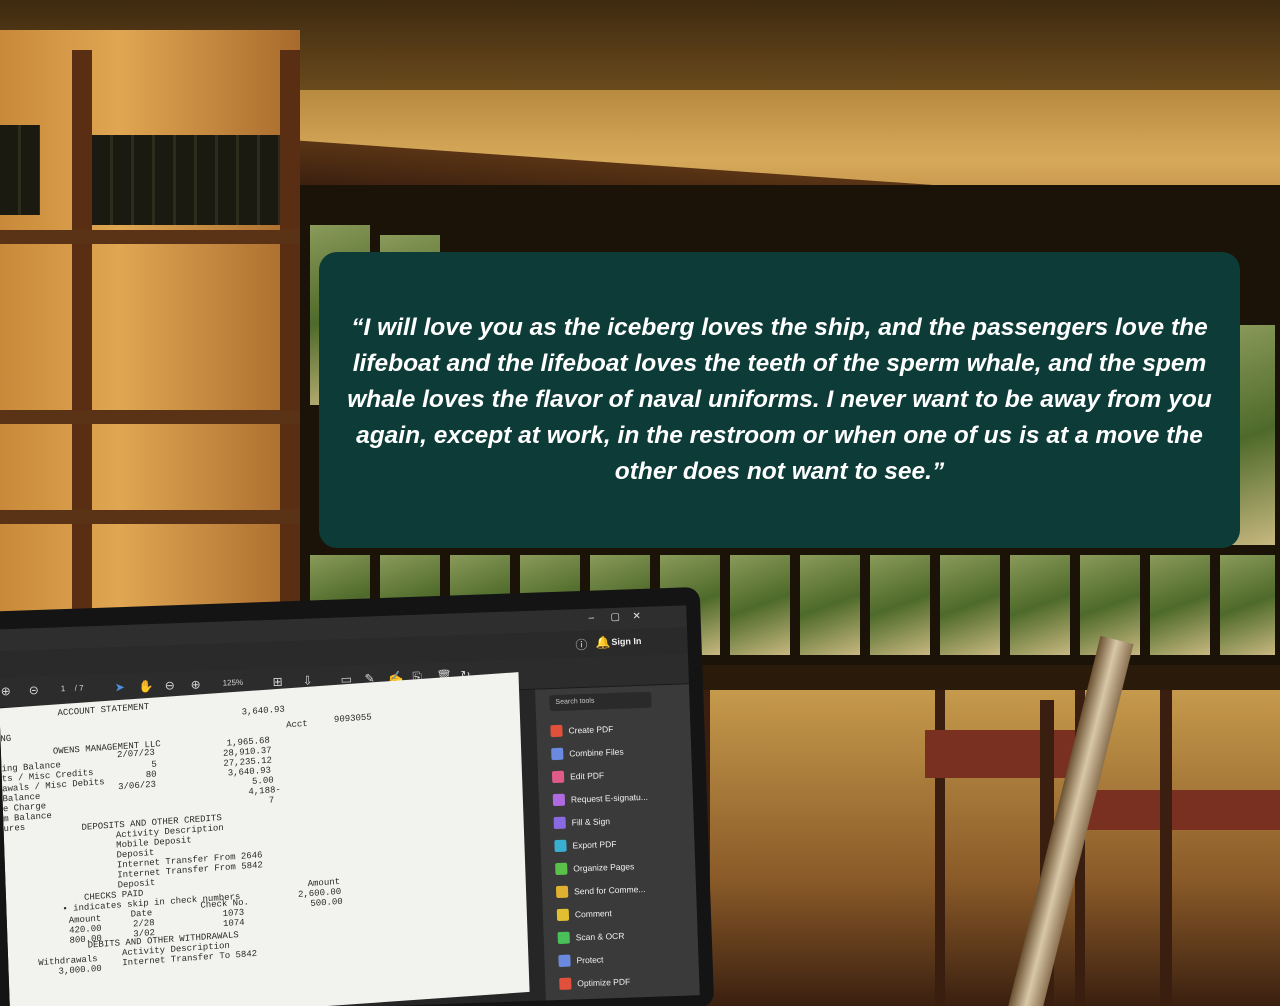 Image resolution: width=1280 pixels, height=1006 pixels. I want to click on tool-combine-files: Combine Files, so click(587, 753).